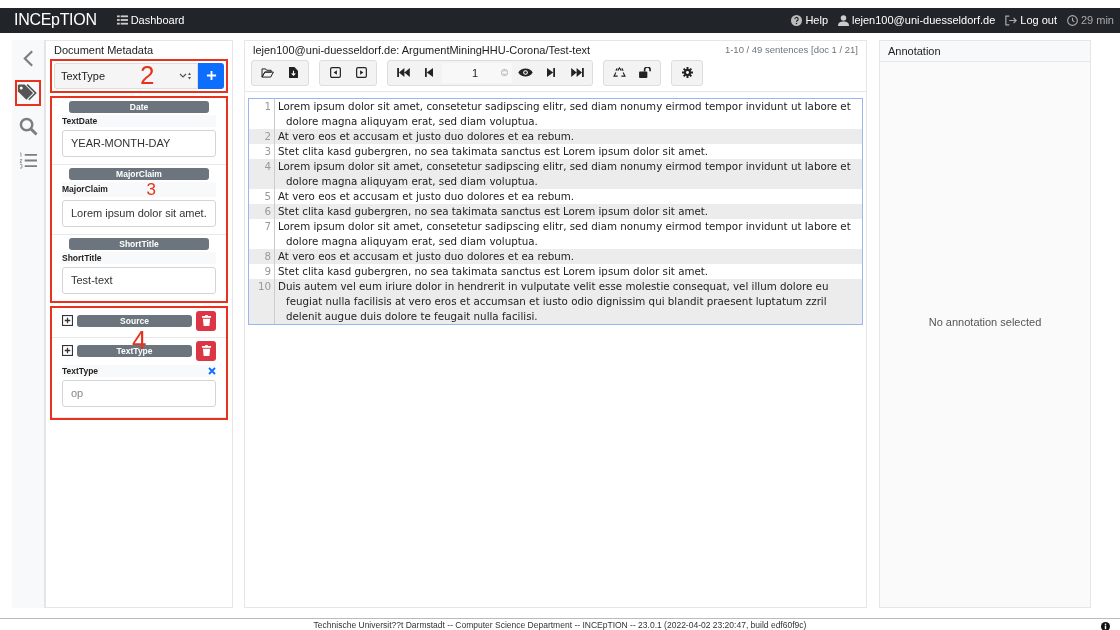 This screenshot has height=630, width=1120. Describe the element at coordinates (139, 106) in the screenshot. I see `feature-header: Date` at that location.